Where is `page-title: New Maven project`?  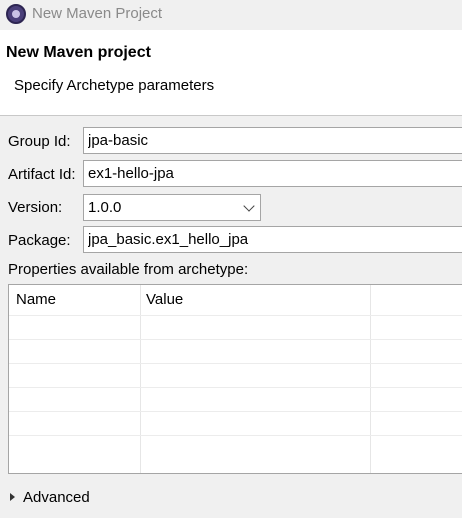 page-title: New Maven project is located at coordinates (78, 52).